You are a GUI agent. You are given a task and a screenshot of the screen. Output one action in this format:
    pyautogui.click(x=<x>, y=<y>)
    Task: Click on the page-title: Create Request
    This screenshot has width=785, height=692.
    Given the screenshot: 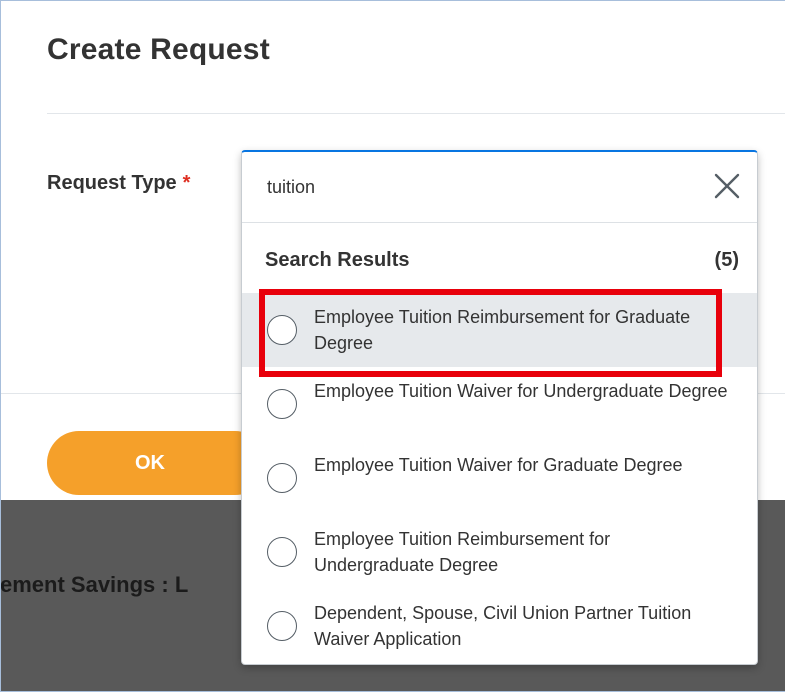 What is the action you would take?
    pyautogui.click(x=158, y=49)
    